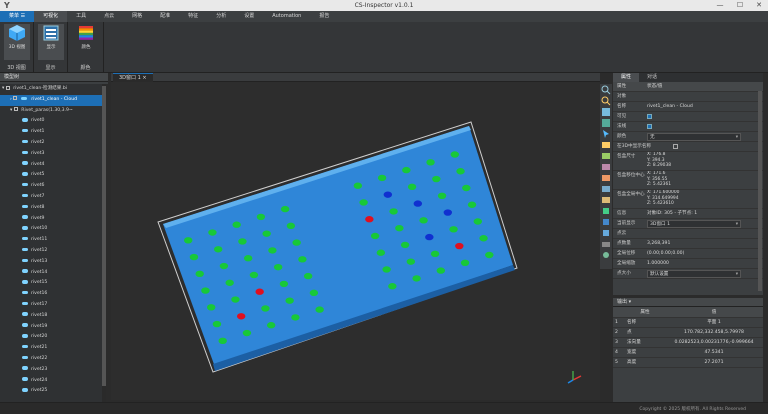 This screenshot has height=414, width=768. What do you see at coordinates (760, 191) in the screenshot?
I see `properties-scrollbar` at bounding box center [760, 191].